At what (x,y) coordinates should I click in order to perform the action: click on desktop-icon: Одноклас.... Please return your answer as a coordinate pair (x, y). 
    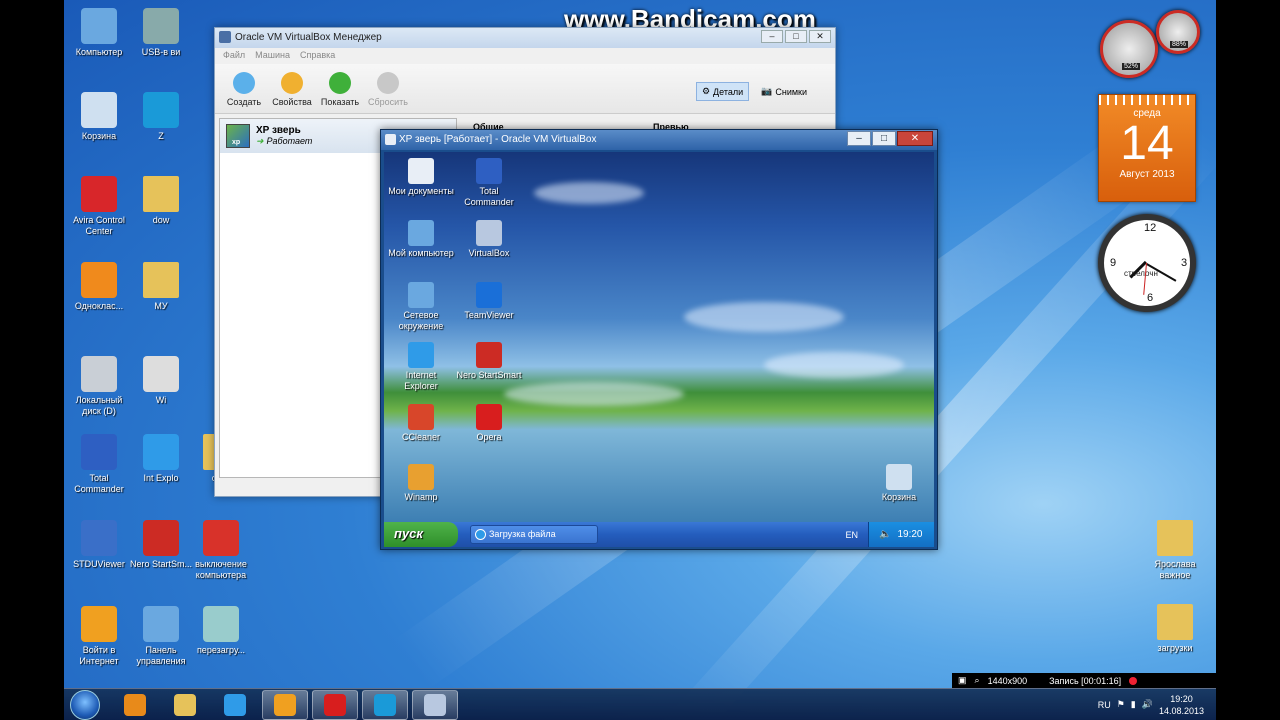
    Looking at the image, I should click on (99, 287).